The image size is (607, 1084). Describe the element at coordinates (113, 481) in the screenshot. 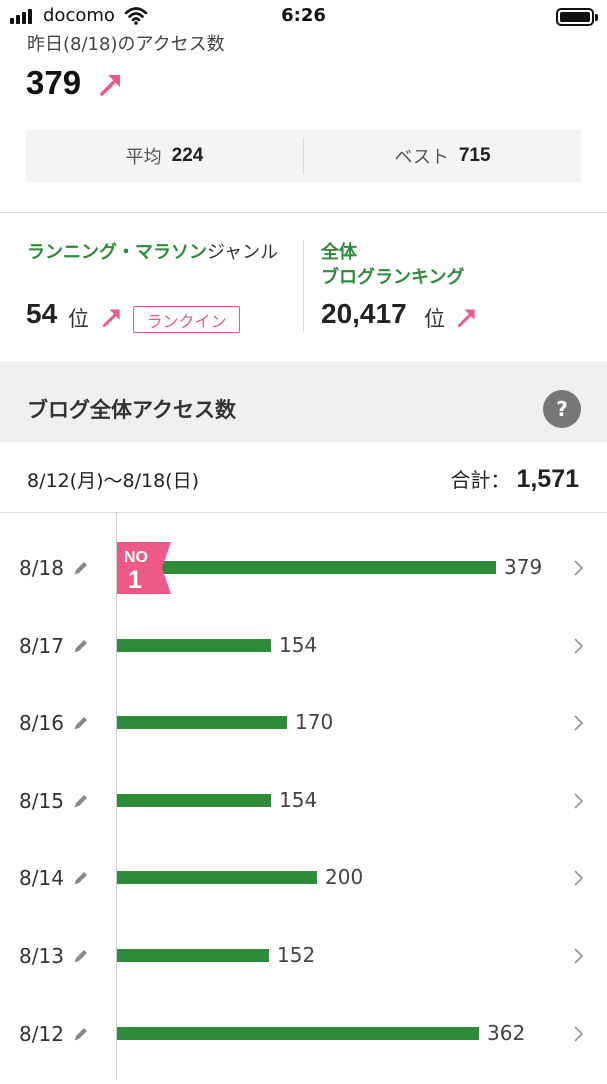

I see `date-range: 8/12(月)〜8/18(日)` at that location.